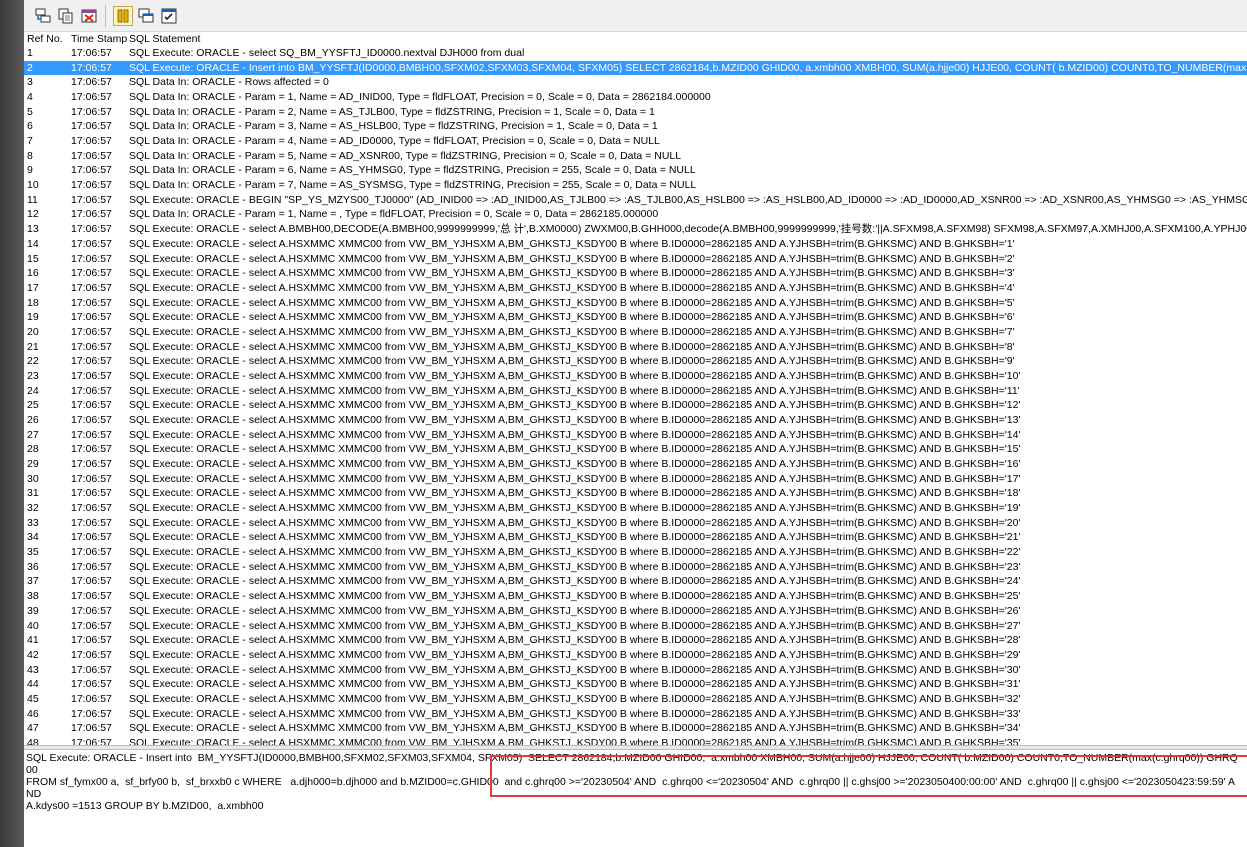 The height and width of the screenshot is (847, 1247). Describe the element at coordinates (89, 16) in the screenshot. I see `clear-log-button` at that location.